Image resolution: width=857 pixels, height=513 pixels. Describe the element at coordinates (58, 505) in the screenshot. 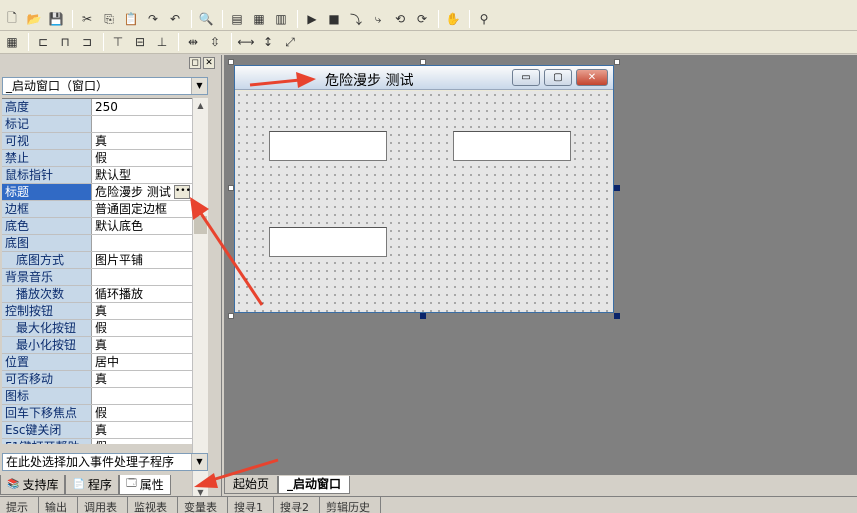

I see `output-tab: 输出` at that location.